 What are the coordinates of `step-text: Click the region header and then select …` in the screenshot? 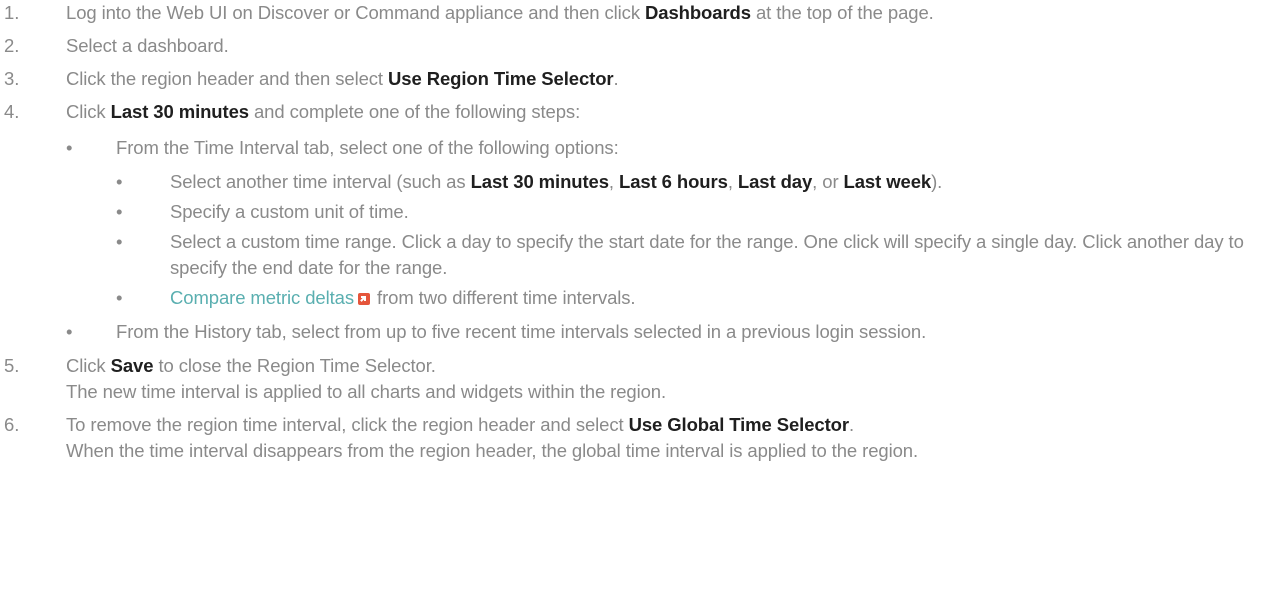 It's located at (669, 79).